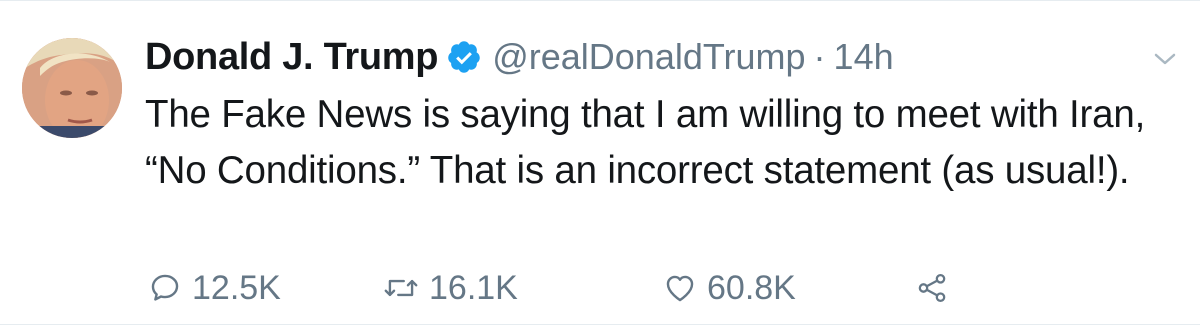 The width and height of the screenshot is (1200, 325). Describe the element at coordinates (401, 288) in the screenshot. I see `retweet-icon` at that location.